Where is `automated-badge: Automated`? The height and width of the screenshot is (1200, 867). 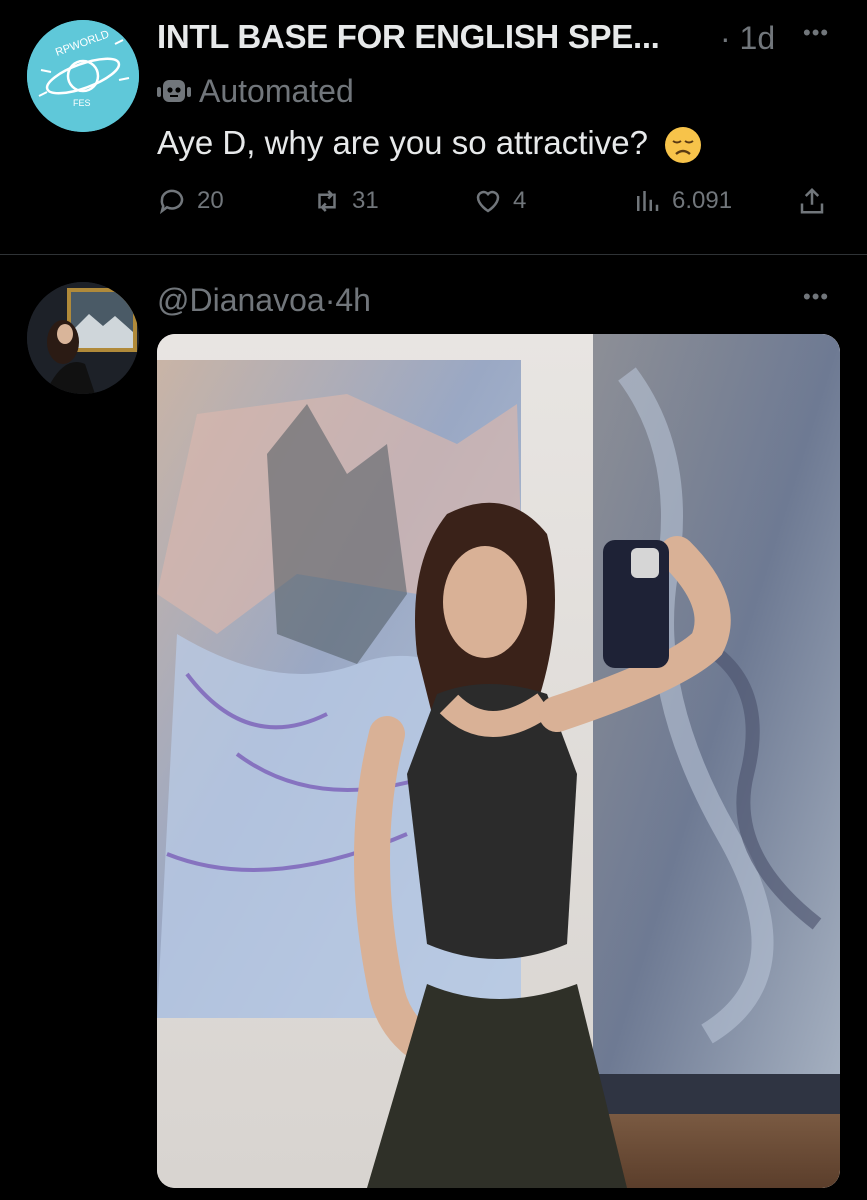
automated-badge: Automated is located at coordinates (255, 91).